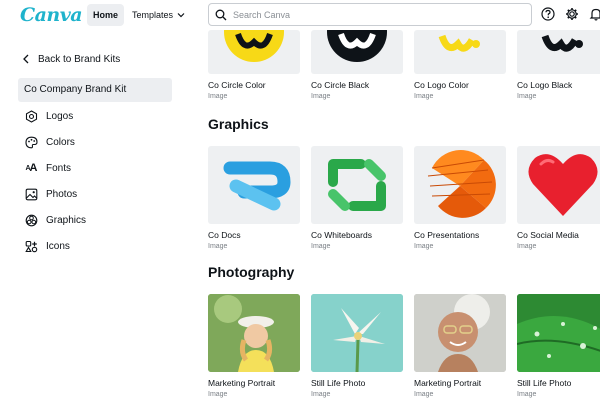 This screenshot has height=400, width=600. What do you see at coordinates (447, 235) in the screenshot?
I see `card-name: Co Presentations` at bounding box center [447, 235].